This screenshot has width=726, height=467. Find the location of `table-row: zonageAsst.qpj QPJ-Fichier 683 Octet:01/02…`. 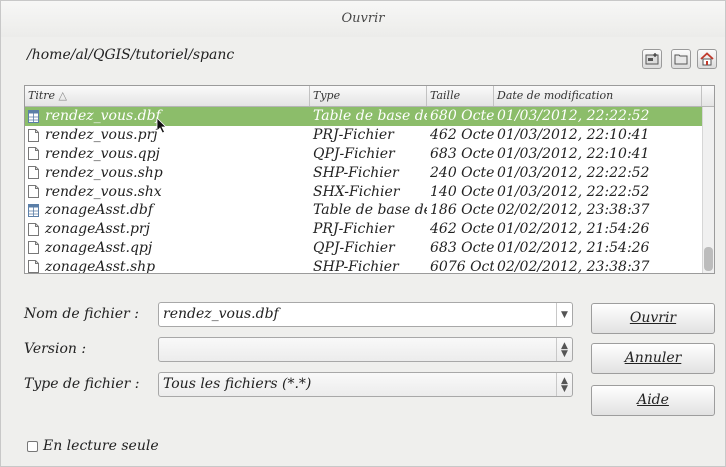

table-row: zonageAsst.qpj QPJ-Fichier 683 Octet:01/02… is located at coordinates (369, 248).